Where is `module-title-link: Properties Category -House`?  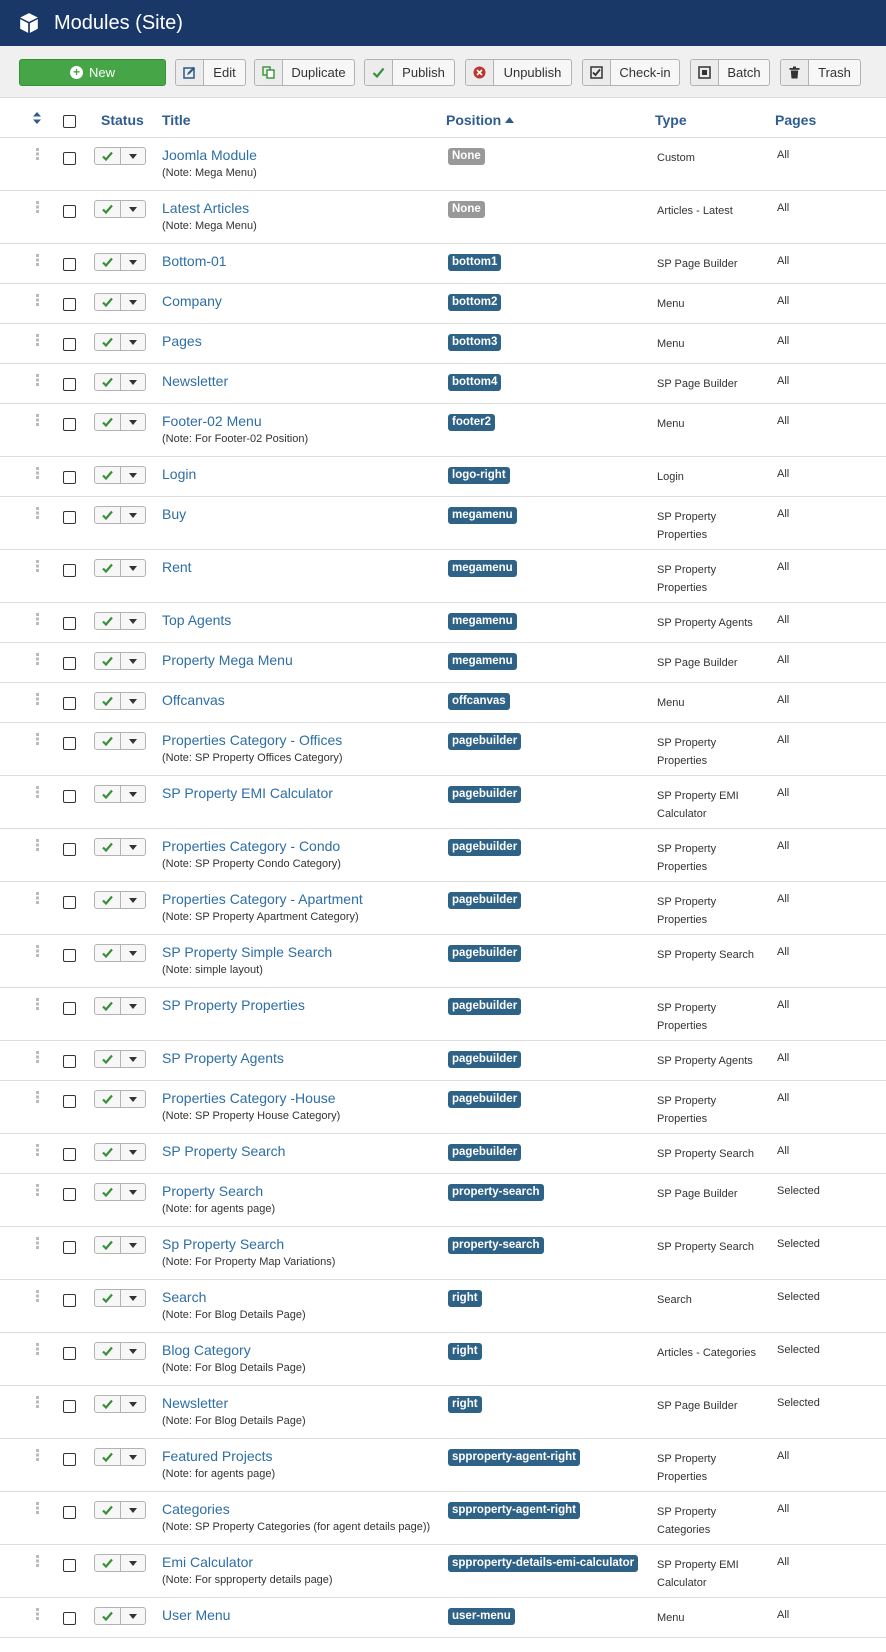
module-title-link: Properties Category -House is located at coordinates (249, 1098).